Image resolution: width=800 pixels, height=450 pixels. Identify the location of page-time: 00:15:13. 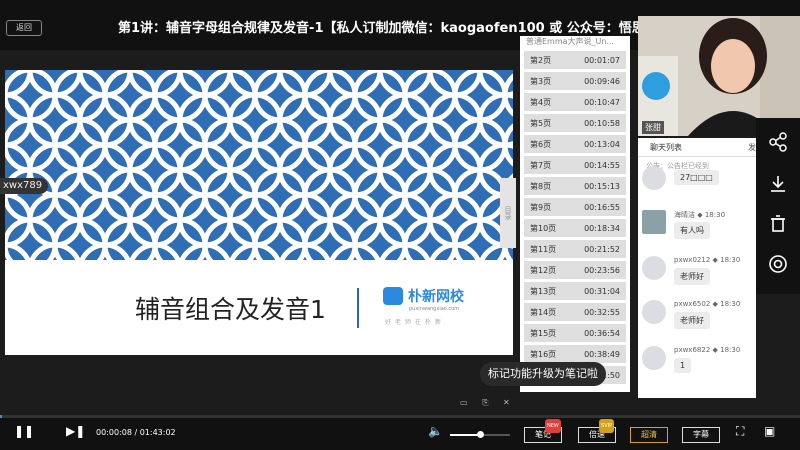
(602, 186).